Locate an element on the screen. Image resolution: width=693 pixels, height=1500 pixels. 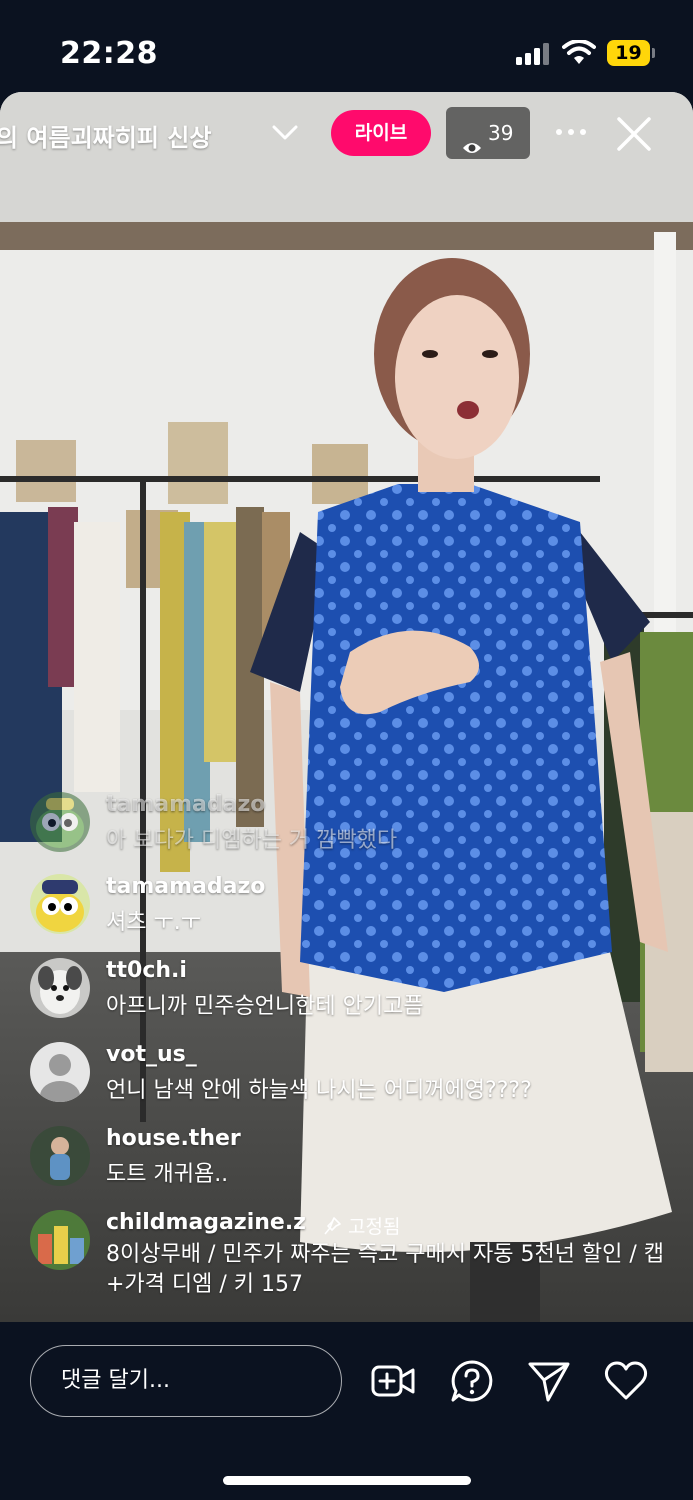
battery-icon: 19 is located at coordinates (631, 53).